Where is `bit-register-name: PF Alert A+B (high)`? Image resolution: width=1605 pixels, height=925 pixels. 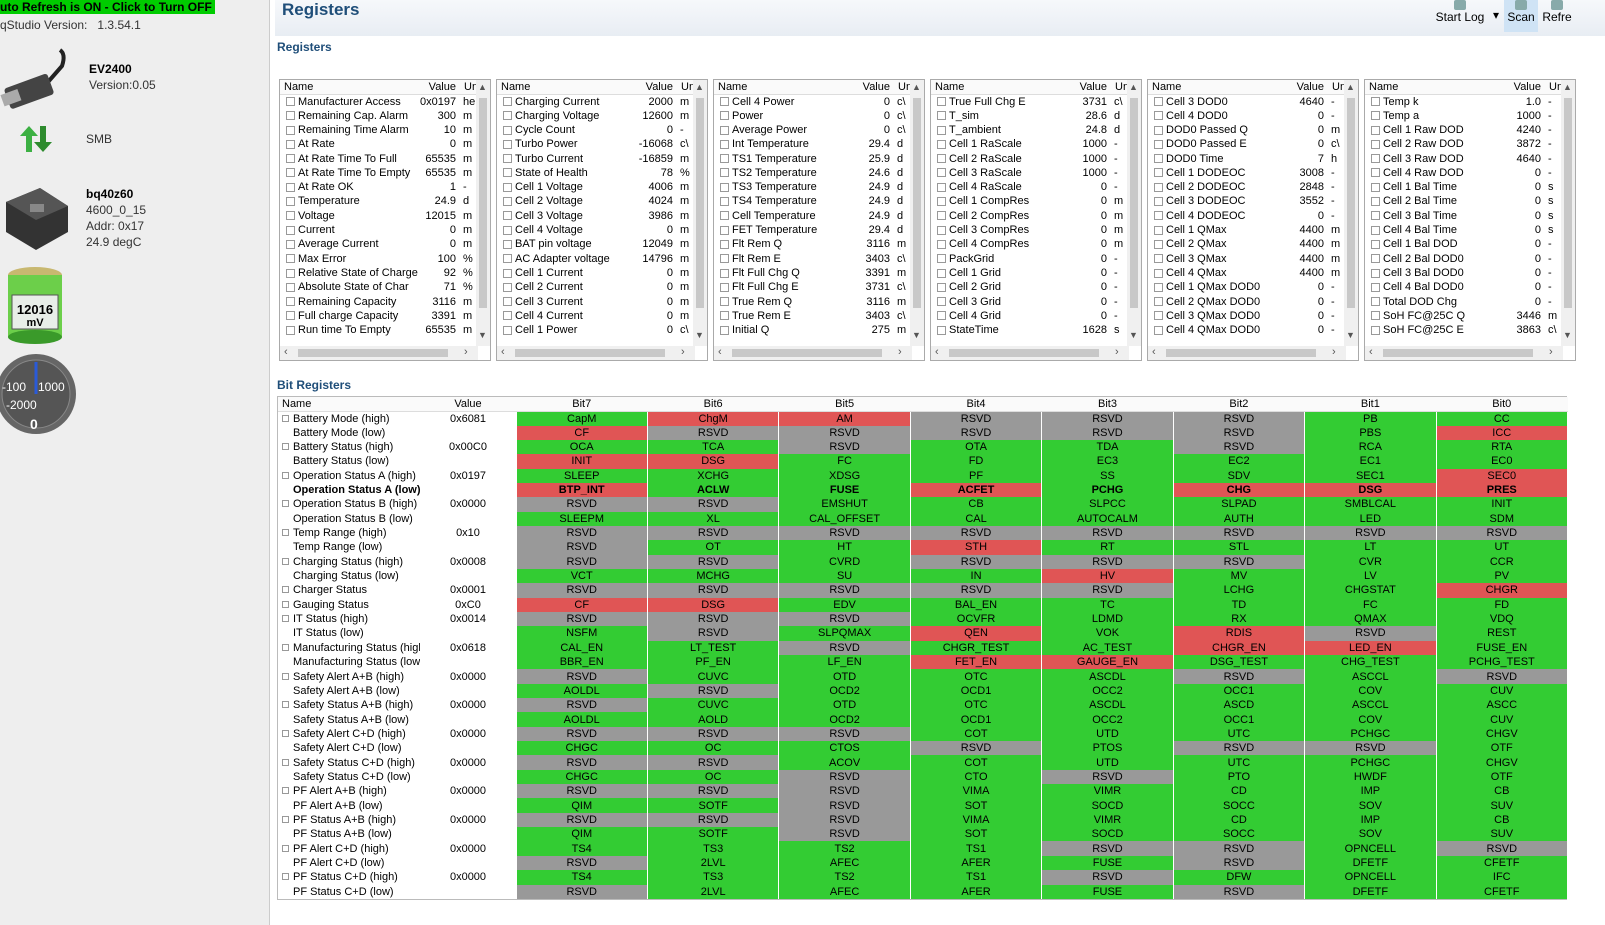 bit-register-name: PF Alert A+B (high) is located at coordinates (349, 791).